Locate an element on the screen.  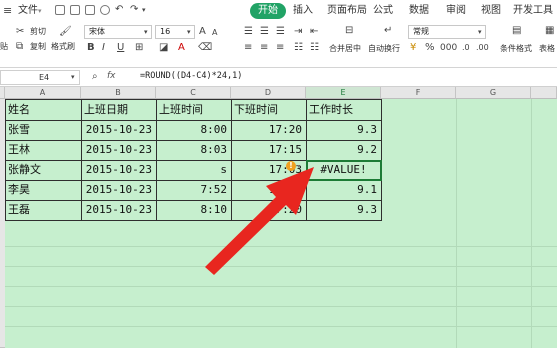
outdent-icon: ⇤ is located at coordinates (314, 32).